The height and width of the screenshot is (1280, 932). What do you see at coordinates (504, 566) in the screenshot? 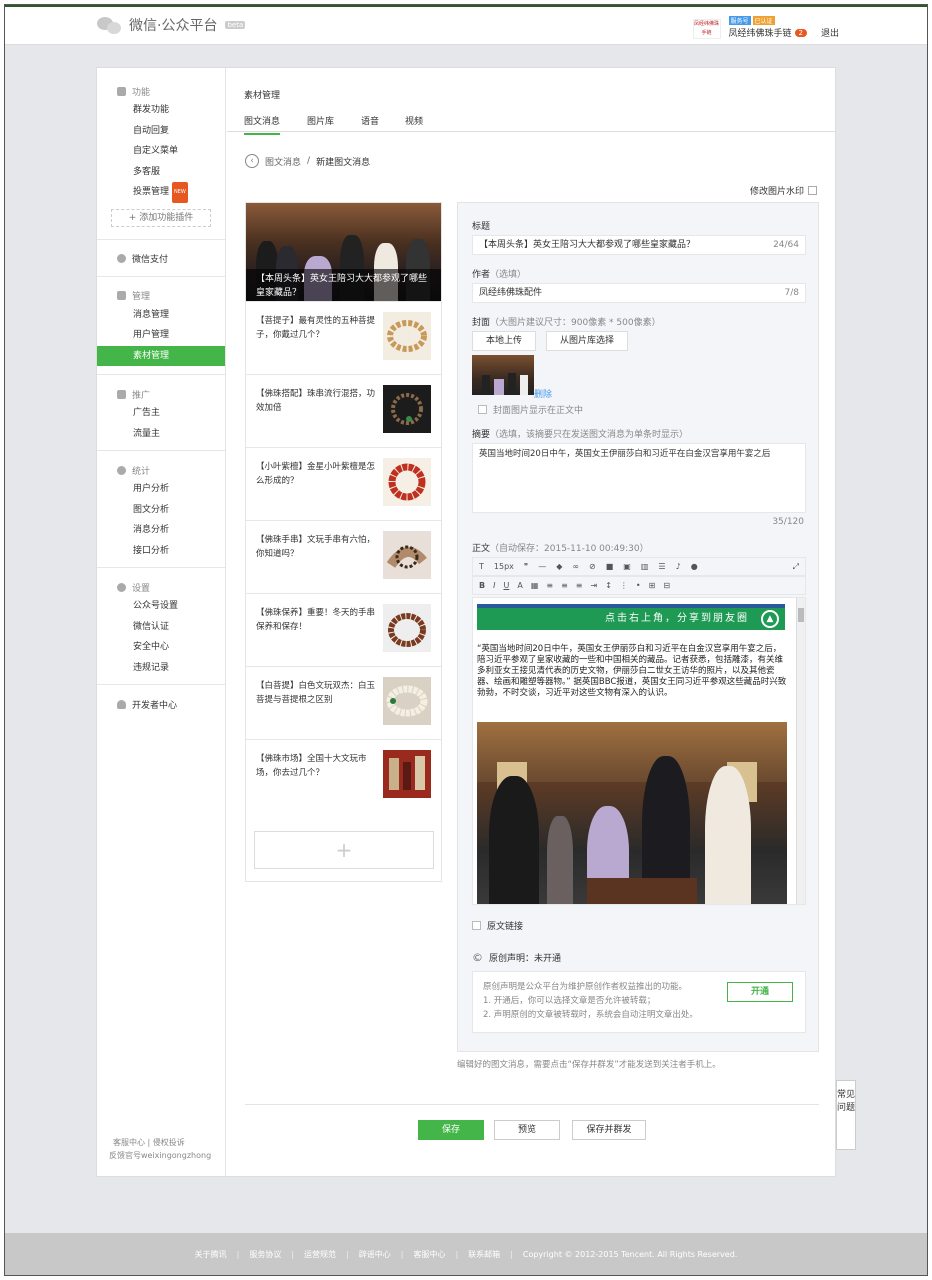
I see `font-size-select: 15px` at bounding box center [504, 566].